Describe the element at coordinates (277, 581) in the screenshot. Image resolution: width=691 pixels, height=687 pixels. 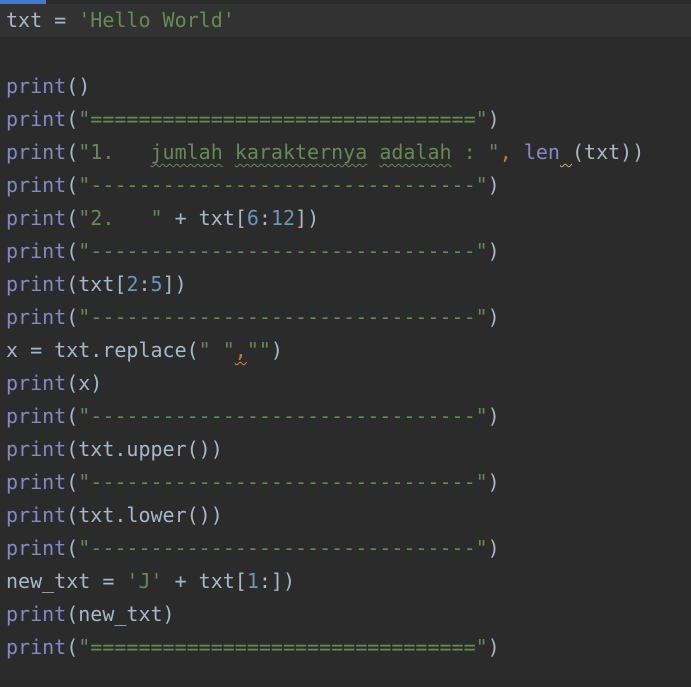
I see `code-token: :])` at that location.